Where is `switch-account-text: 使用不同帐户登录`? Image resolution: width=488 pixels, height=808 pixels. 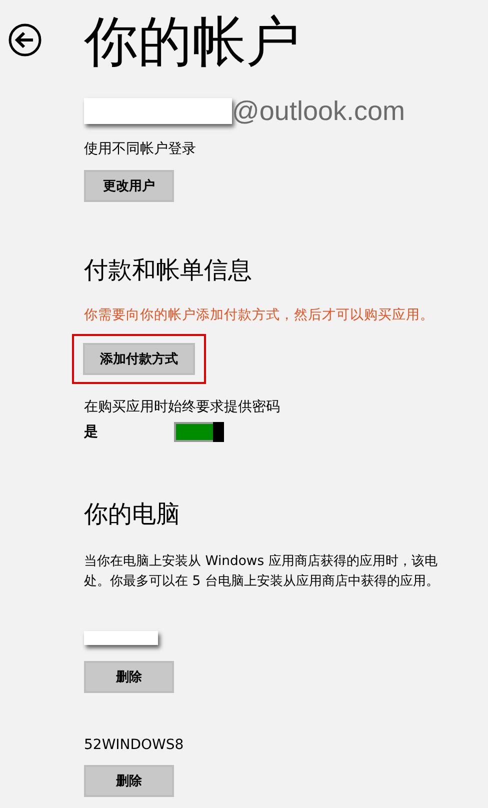 switch-account-text: 使用不同帐户登录 is located at coordinates (140, 149).